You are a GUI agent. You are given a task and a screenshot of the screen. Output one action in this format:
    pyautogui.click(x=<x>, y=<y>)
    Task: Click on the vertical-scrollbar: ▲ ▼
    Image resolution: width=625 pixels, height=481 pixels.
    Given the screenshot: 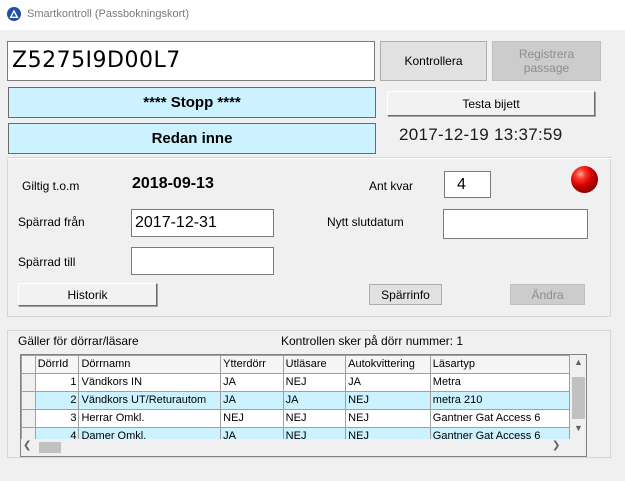 What is the action you would take?
    pyautogui.click(x=578, y=397)
    